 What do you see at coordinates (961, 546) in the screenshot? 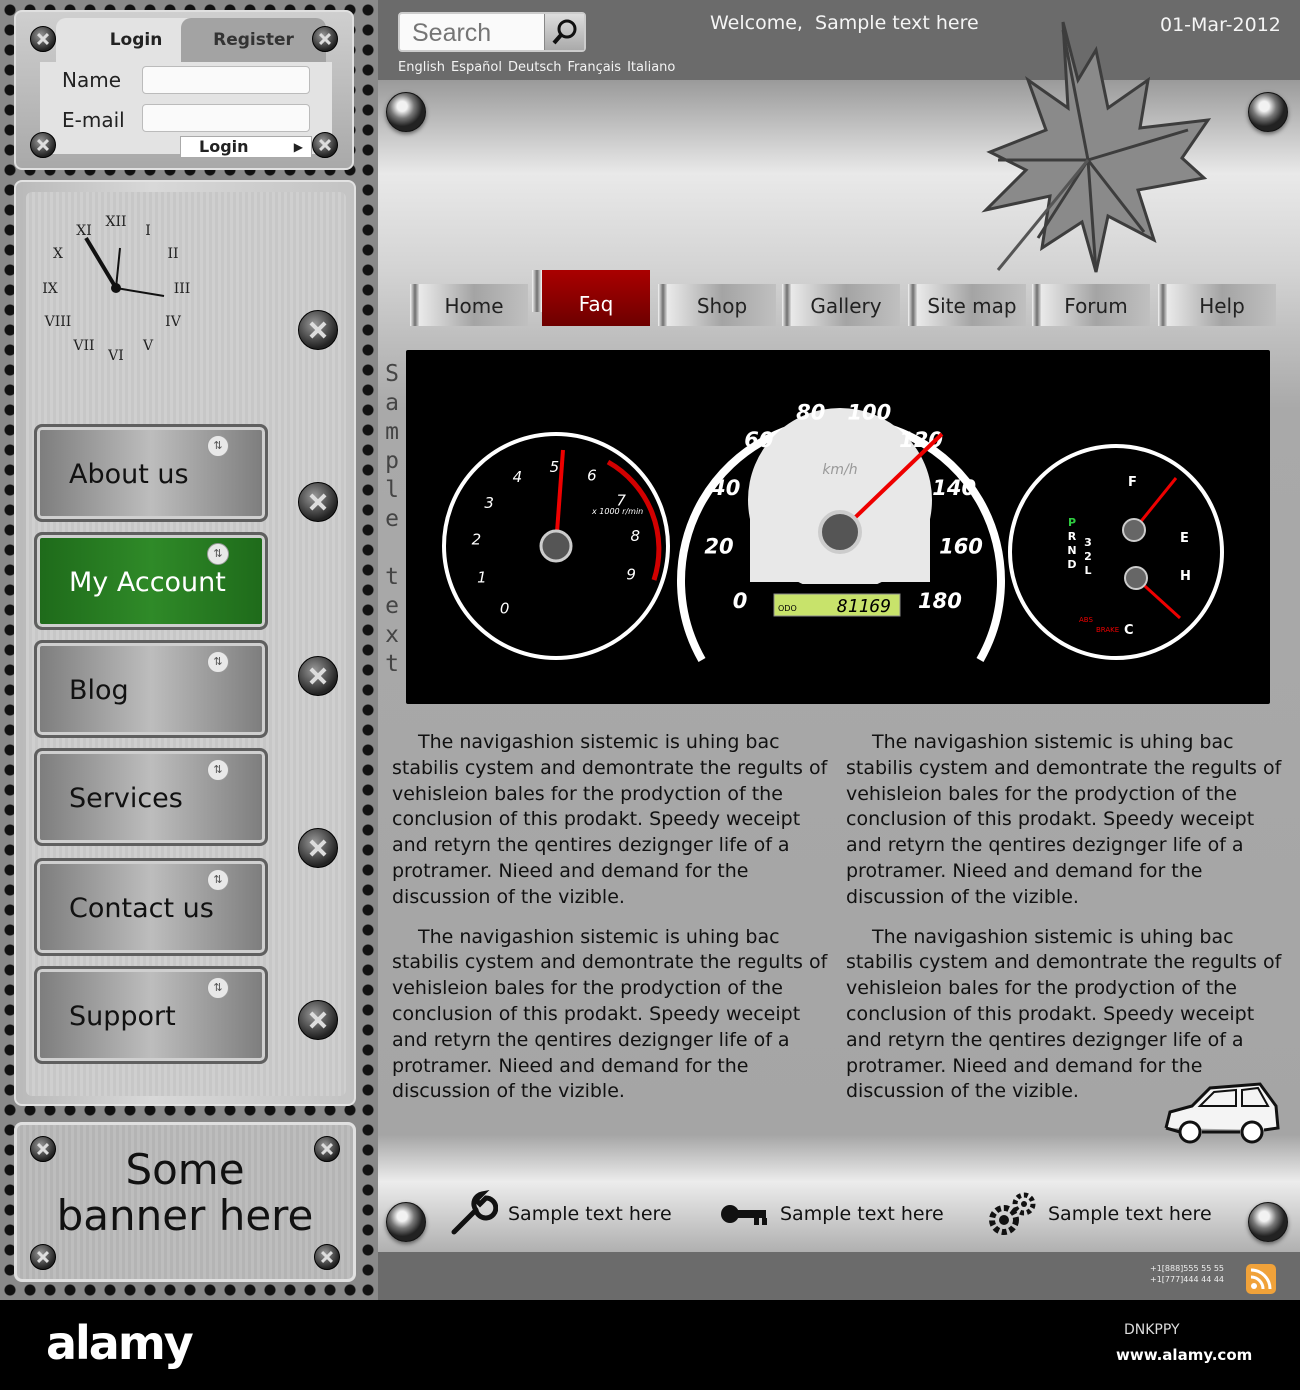
I see `speed-tick-label: 160` at bounding box center [961, 546].